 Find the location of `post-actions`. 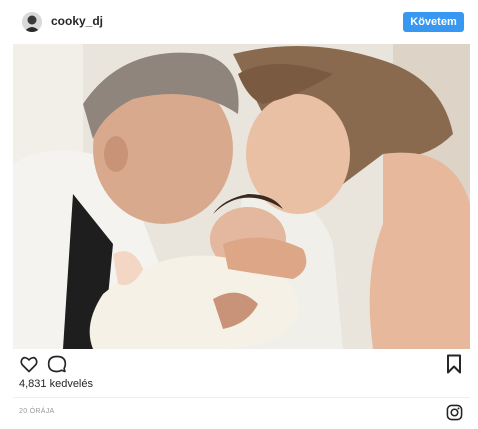

post-actions is located at coordinates (239, 363).